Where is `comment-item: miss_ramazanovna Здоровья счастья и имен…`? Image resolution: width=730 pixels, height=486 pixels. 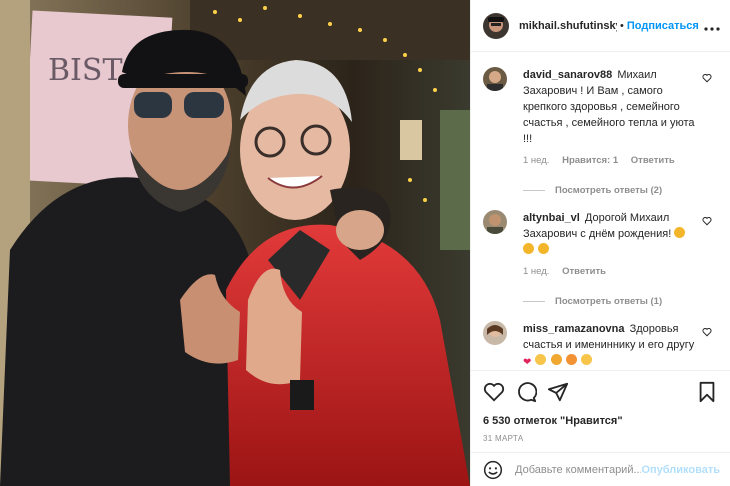 comment-item: miss_ramazanovna Здоровья счастья и имен… is located at coordinates (600, 338).